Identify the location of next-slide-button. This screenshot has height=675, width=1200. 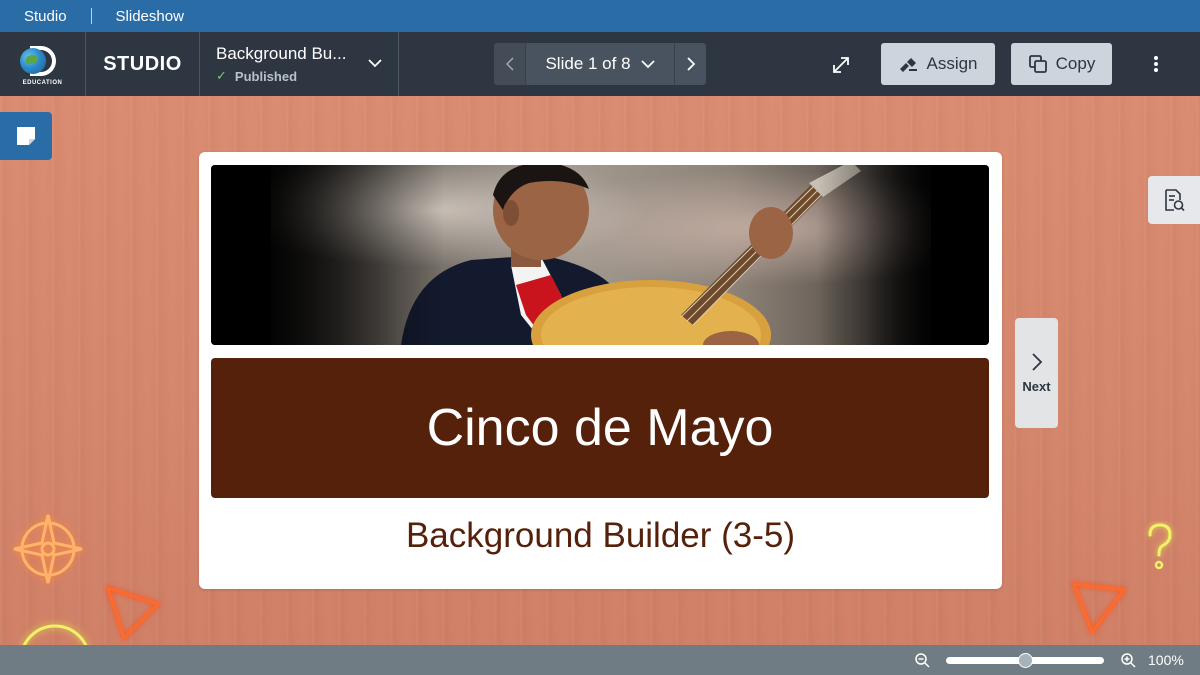
(690, 64).